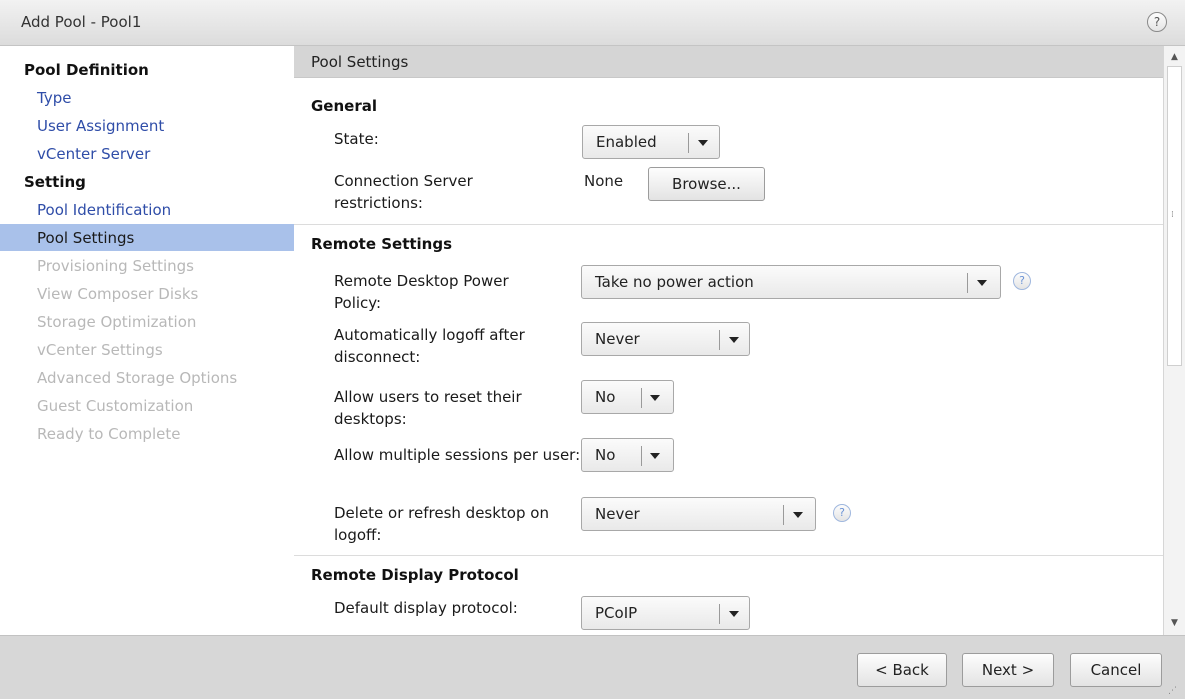 The image size is (1185, 699). Describe the element at coordinates (592, 667) in the screenshot. I see `wizard-footer: < Back Next > Cancel ⋰` at that location.